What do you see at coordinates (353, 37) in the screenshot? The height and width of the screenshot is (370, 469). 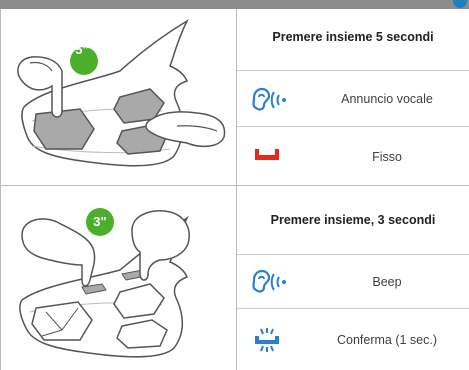 I see `section-heading: Premere insieme 5 secondi` at bounding box center [353, 37].